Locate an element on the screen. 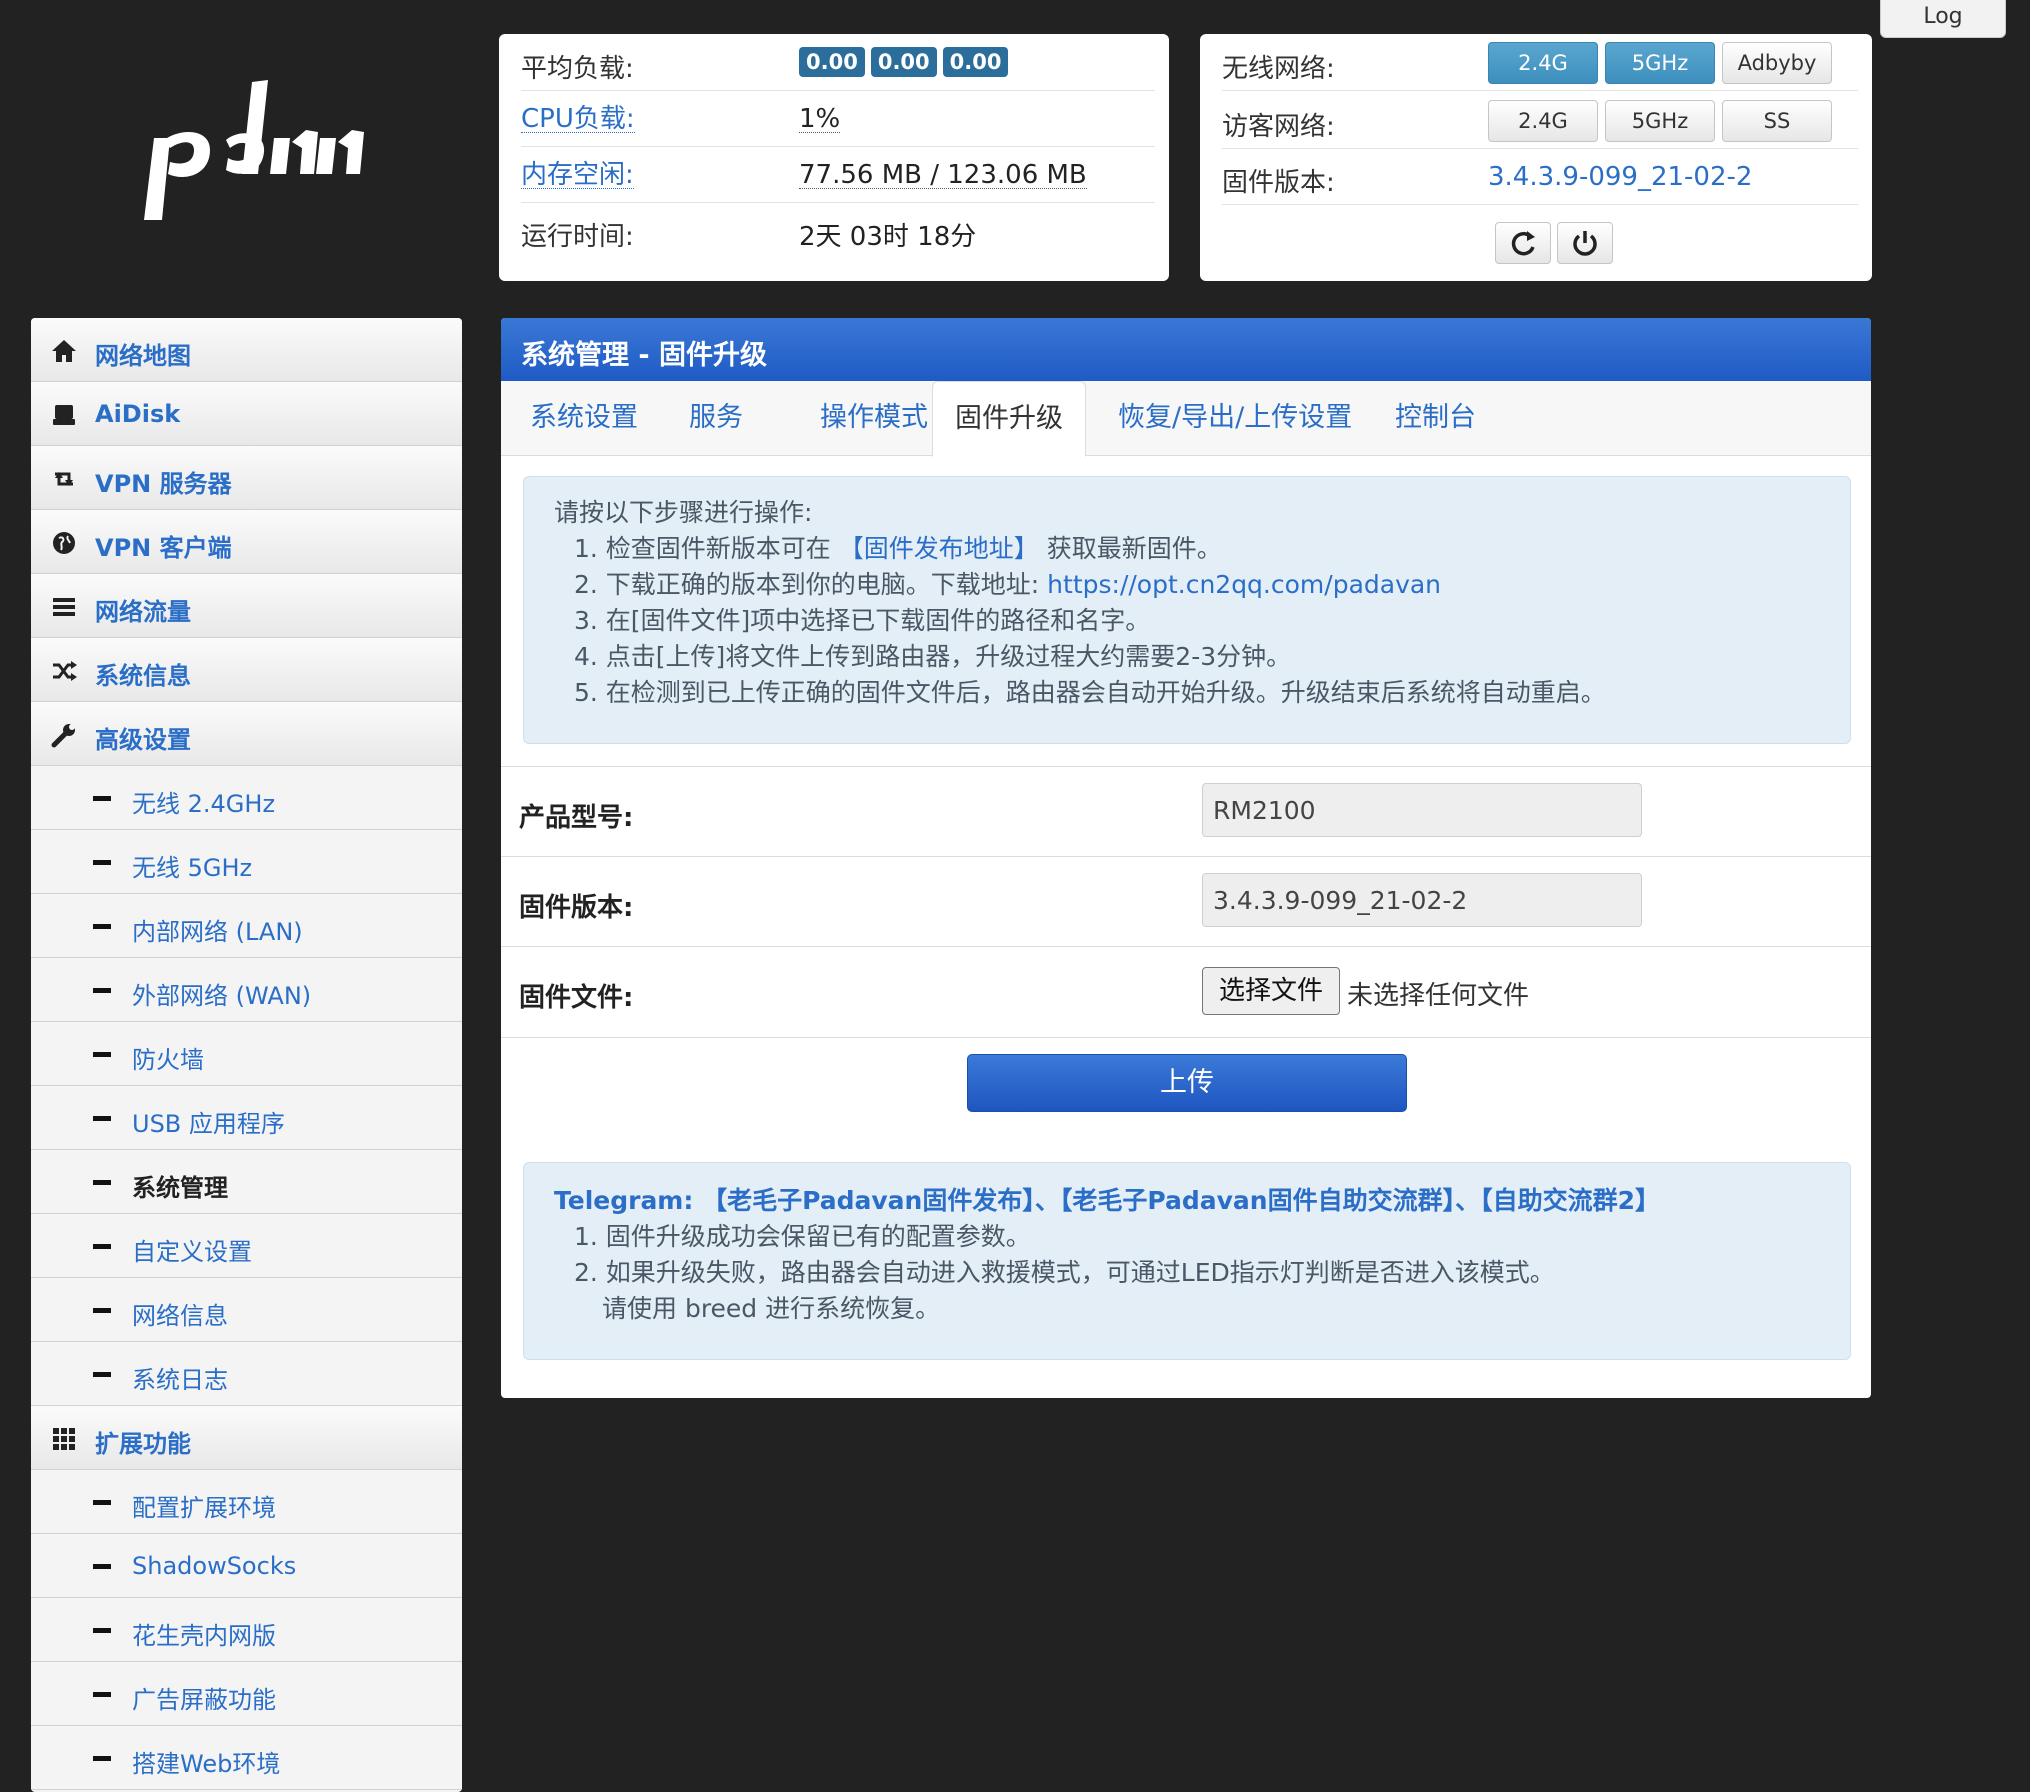 The image size is (2030, 1792). sidebar-item-custom-settings: 自定义设置 is located at coordinates (246, 1246).